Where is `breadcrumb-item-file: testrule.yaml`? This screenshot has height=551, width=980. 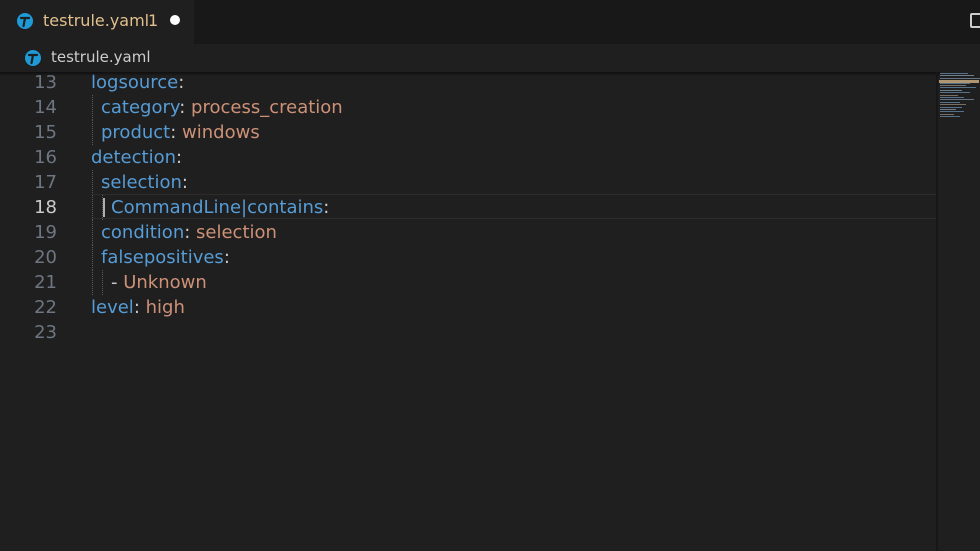 breadcrumb-item-file: testrule.yaml is located at coordinates (101, 57).